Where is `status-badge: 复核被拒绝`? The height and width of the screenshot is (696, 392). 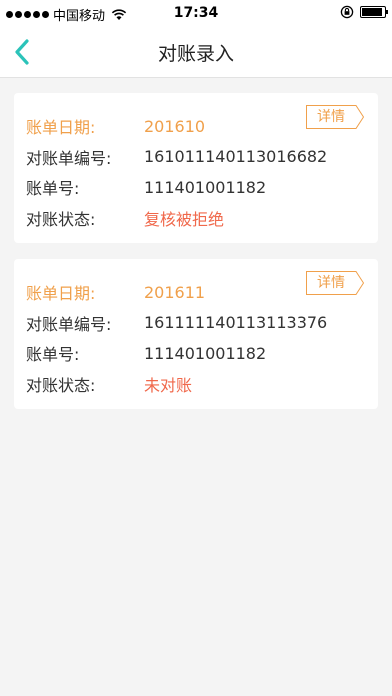 status-badge: 复核被拒绝 is located at coordinates (184, 219).